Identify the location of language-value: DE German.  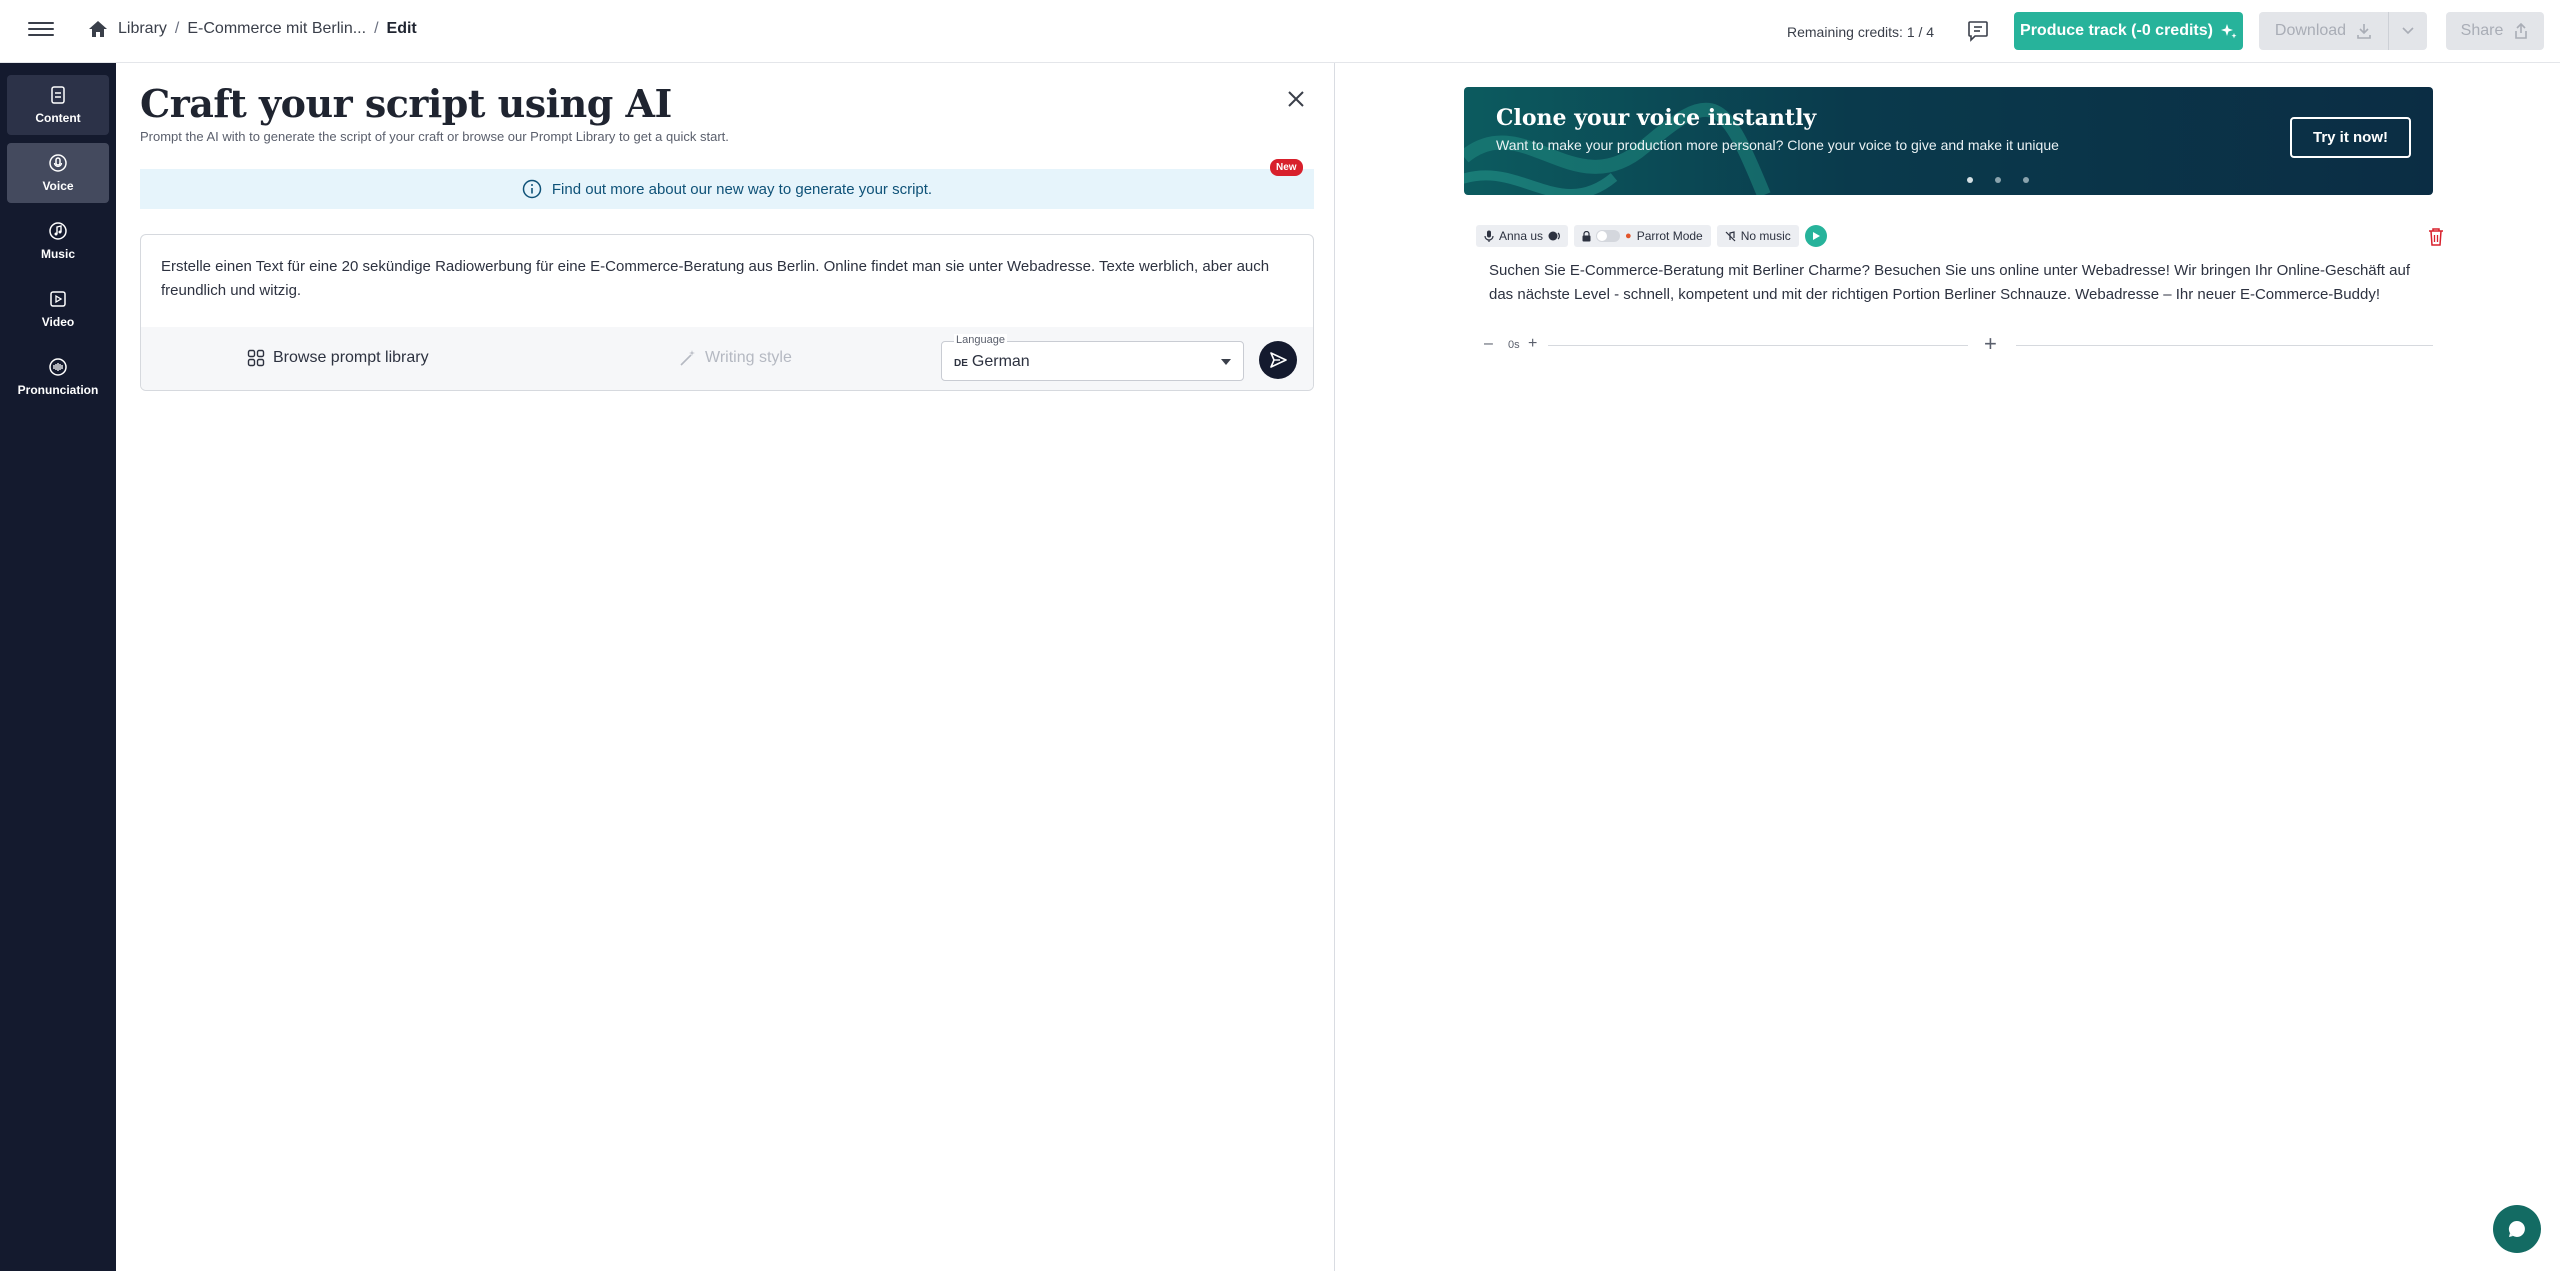
(992, 362).